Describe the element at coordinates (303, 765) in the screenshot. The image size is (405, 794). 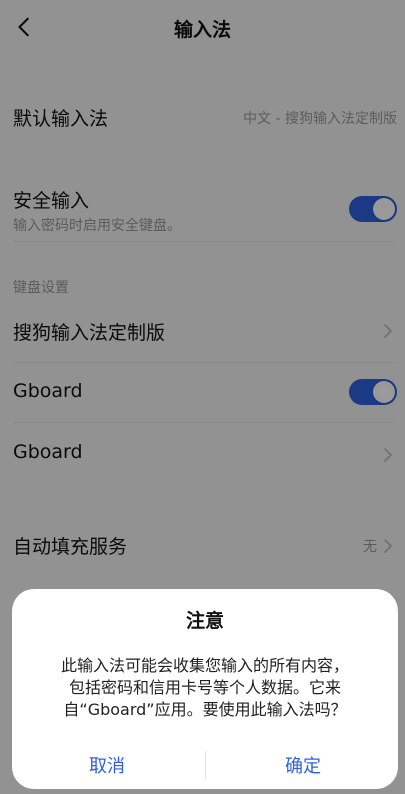
I see `confirm-button: 确定` at that location.